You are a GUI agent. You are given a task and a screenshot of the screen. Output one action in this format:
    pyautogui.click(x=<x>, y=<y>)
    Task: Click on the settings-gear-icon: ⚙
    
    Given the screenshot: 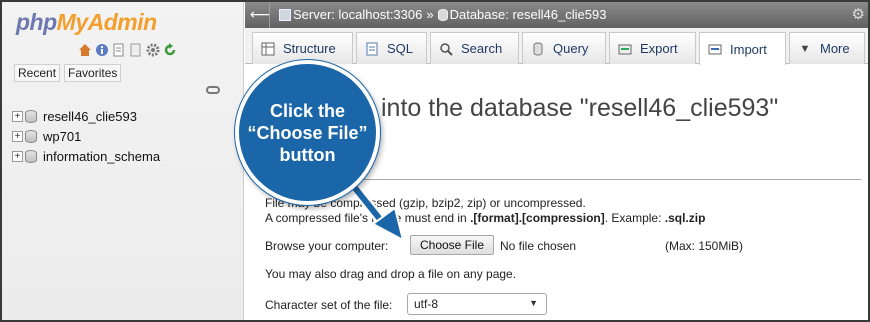 What is the action you would take?
    pyautogui.click(x=858, y=14)
    